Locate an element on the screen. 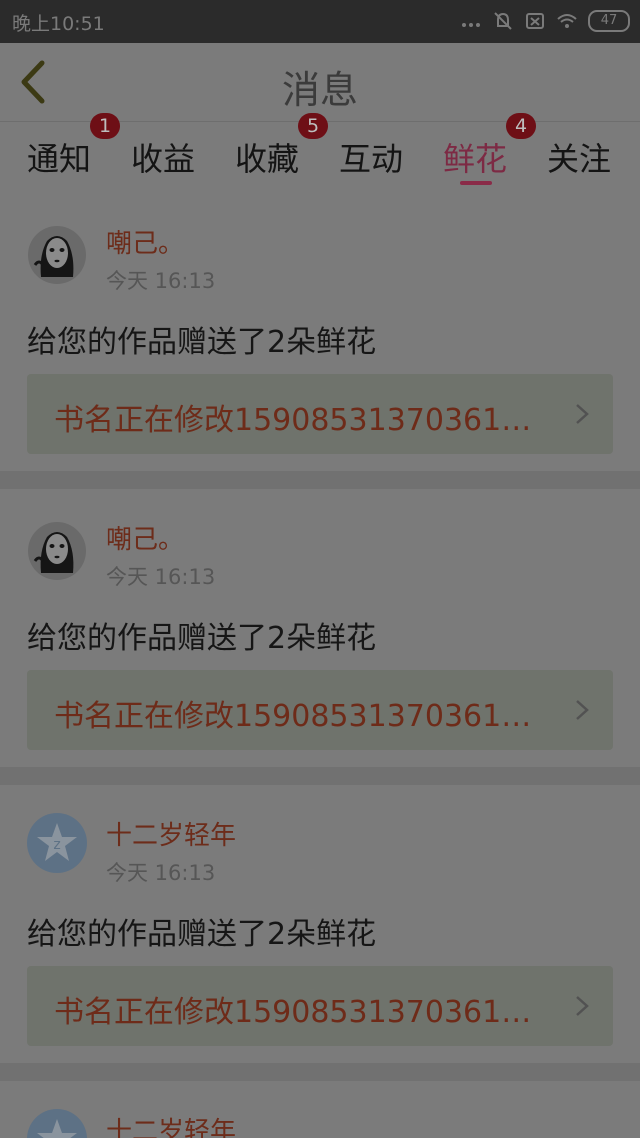 The width and height of the screenshot is (640, 1138). wifi-icon is located at coordinates (567, 21).